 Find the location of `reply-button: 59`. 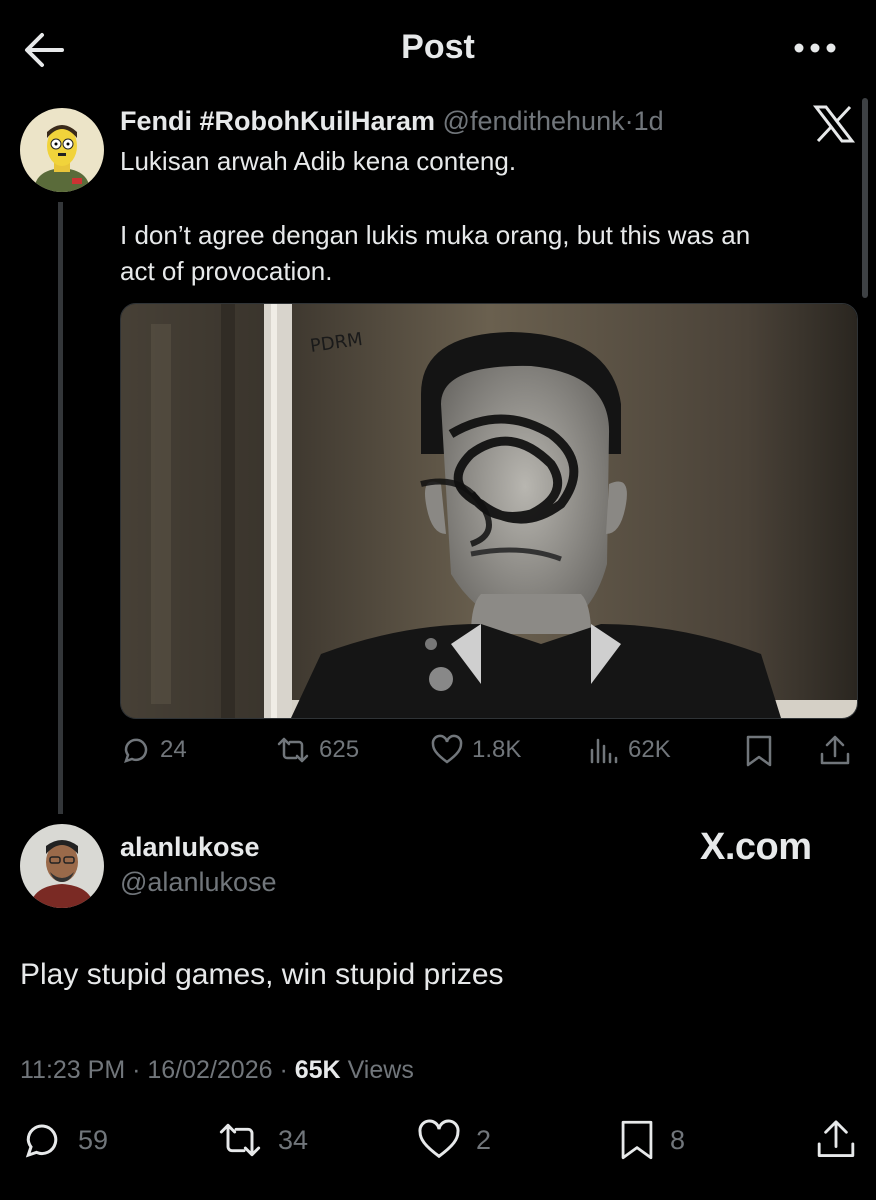

reply-button: 59 is located at coordinates (64, 1140).